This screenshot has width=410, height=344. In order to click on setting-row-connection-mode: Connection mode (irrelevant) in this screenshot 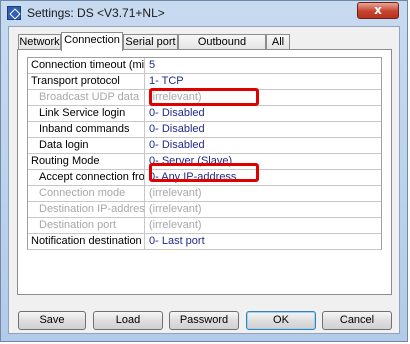, I will do `click(204, 194)`.